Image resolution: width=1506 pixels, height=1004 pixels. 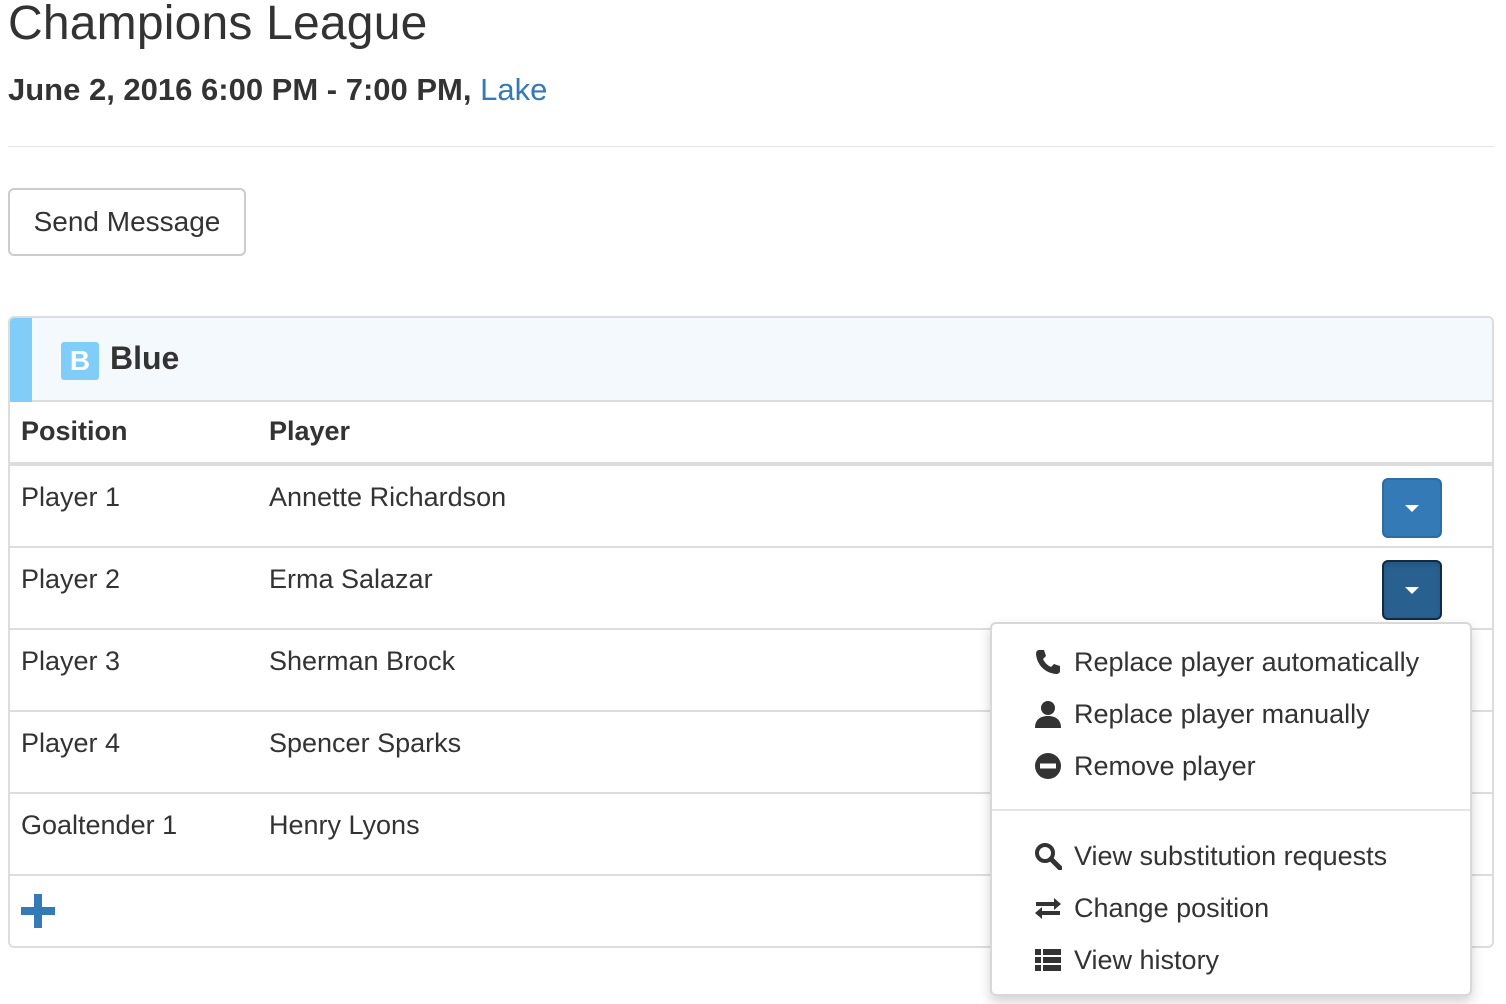 I want to click on menu-item-change-position: Change position, so click(x=1231, y=908).